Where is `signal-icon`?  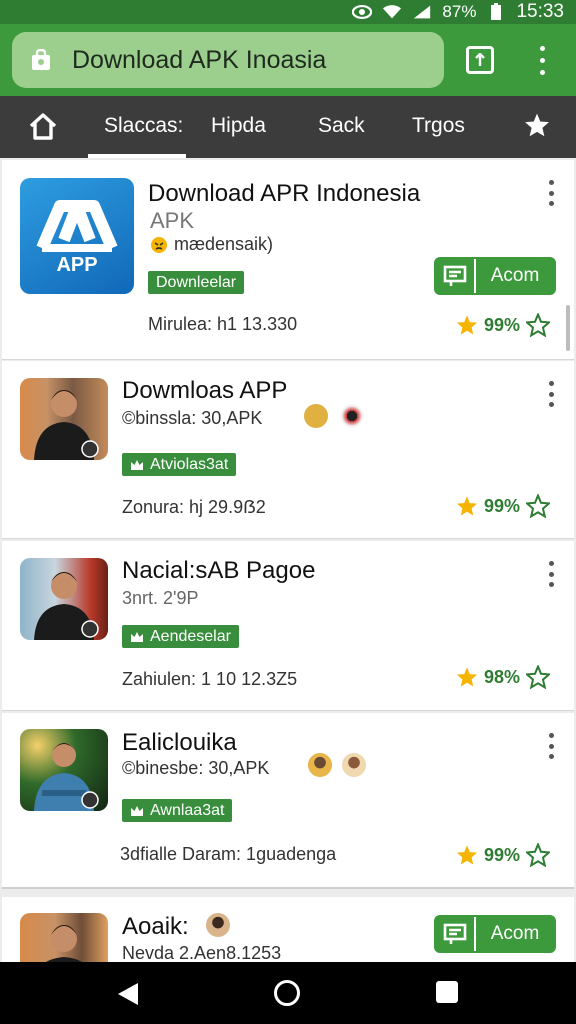 signal-icon is located at coordinates (422, 12).